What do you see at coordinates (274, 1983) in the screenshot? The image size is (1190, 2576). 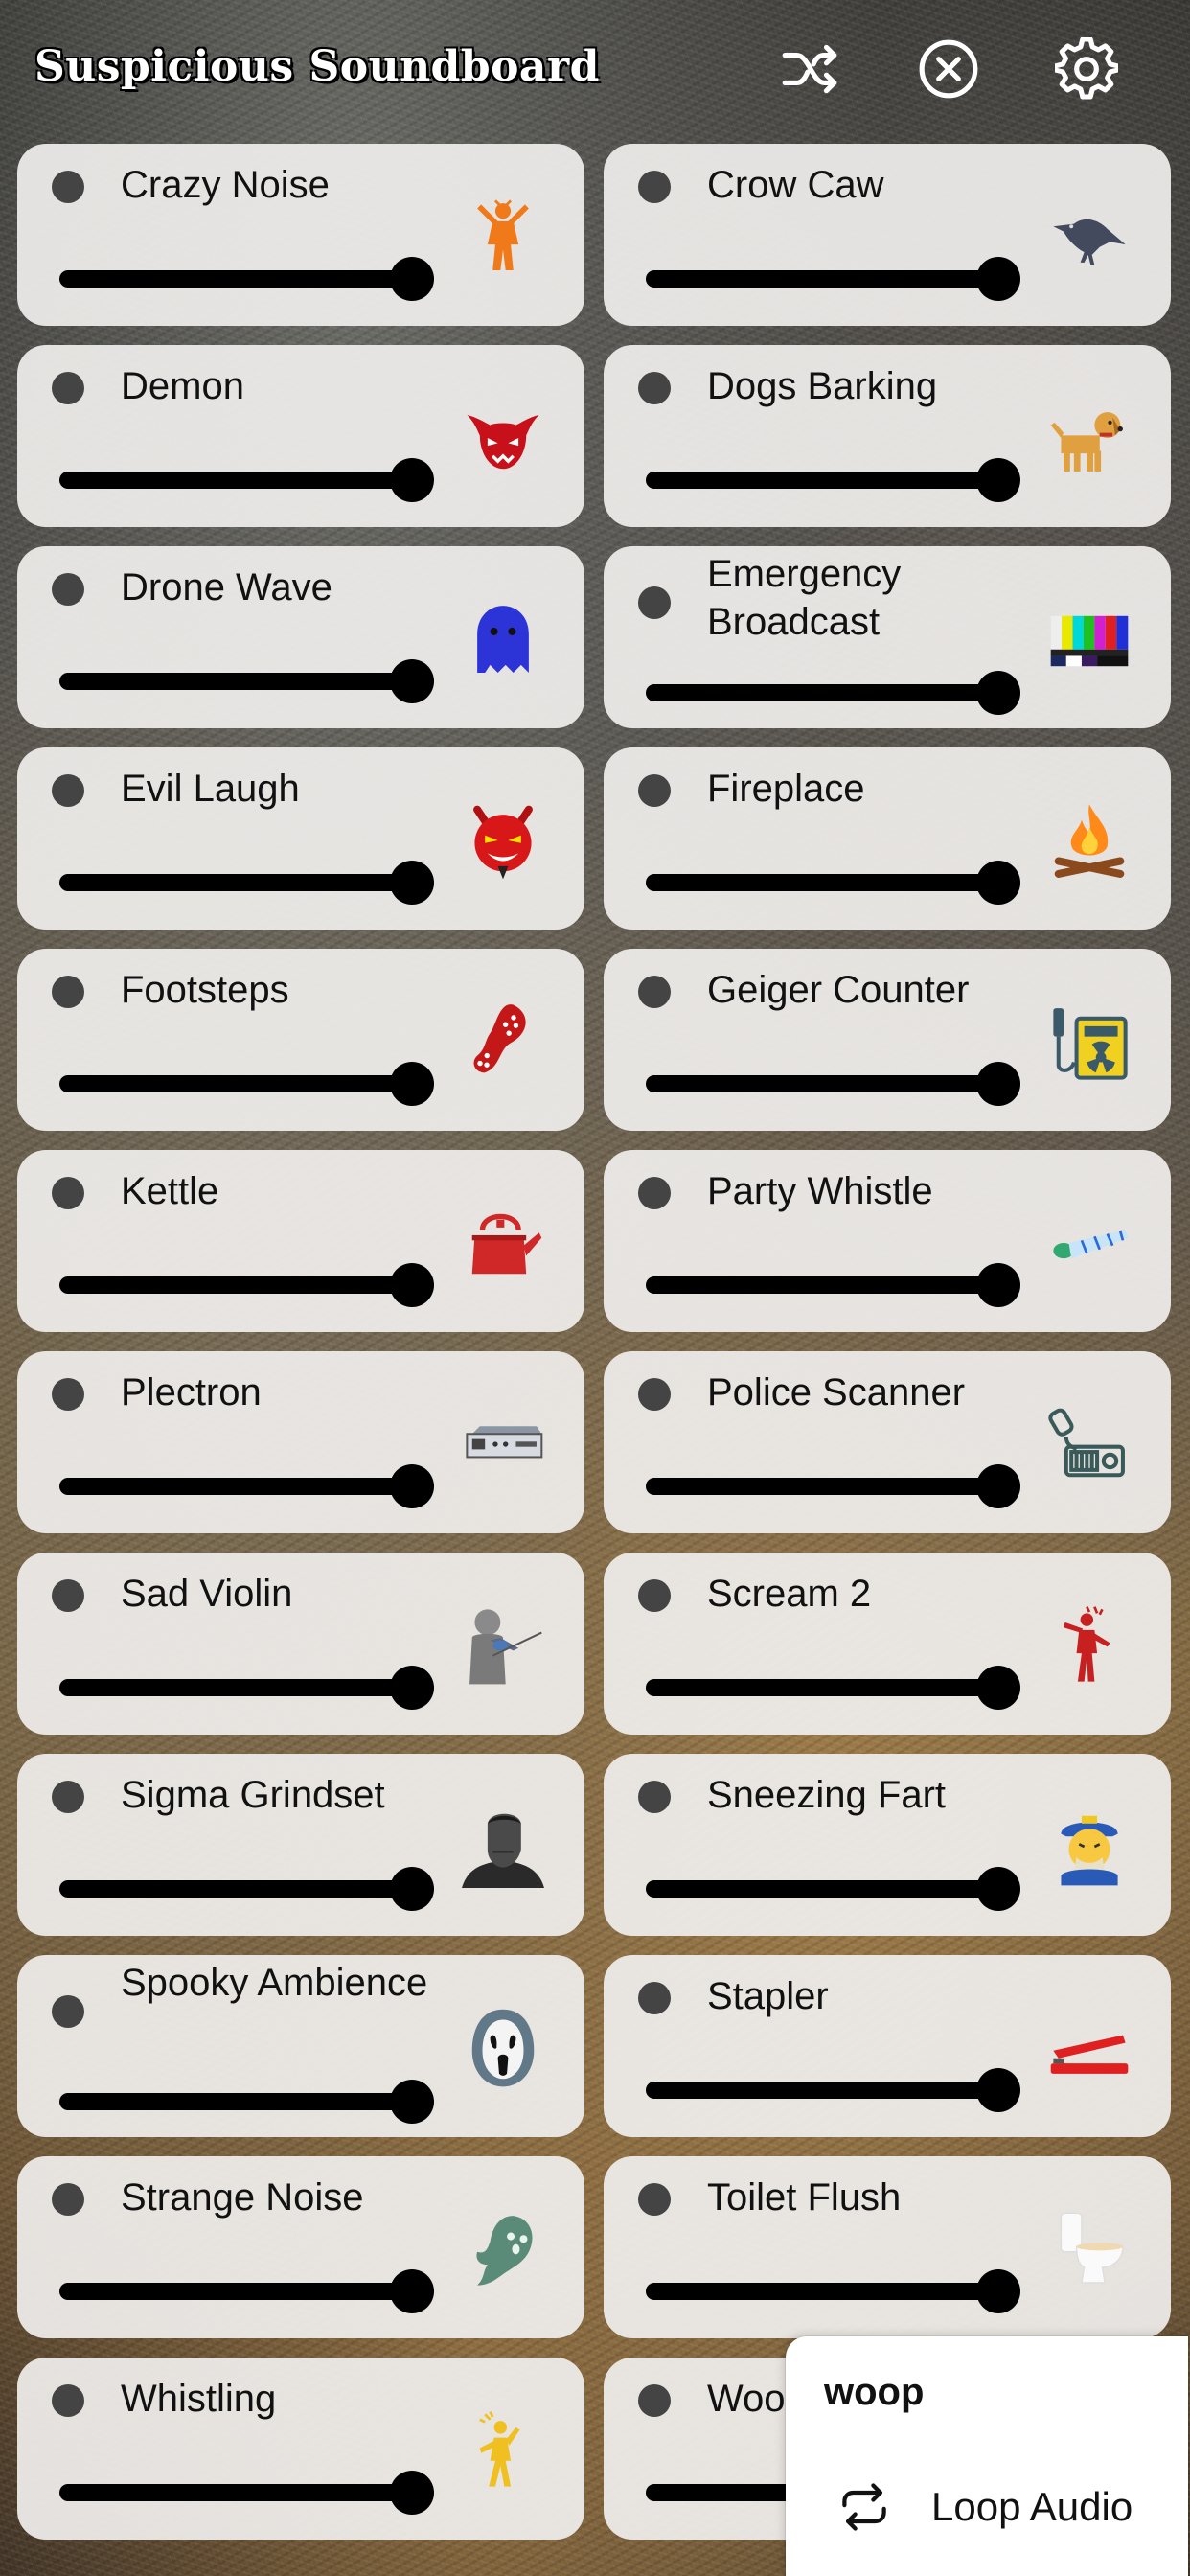 I see `sound-label: Spooky Ambience` at bounding box center [274, 1983].